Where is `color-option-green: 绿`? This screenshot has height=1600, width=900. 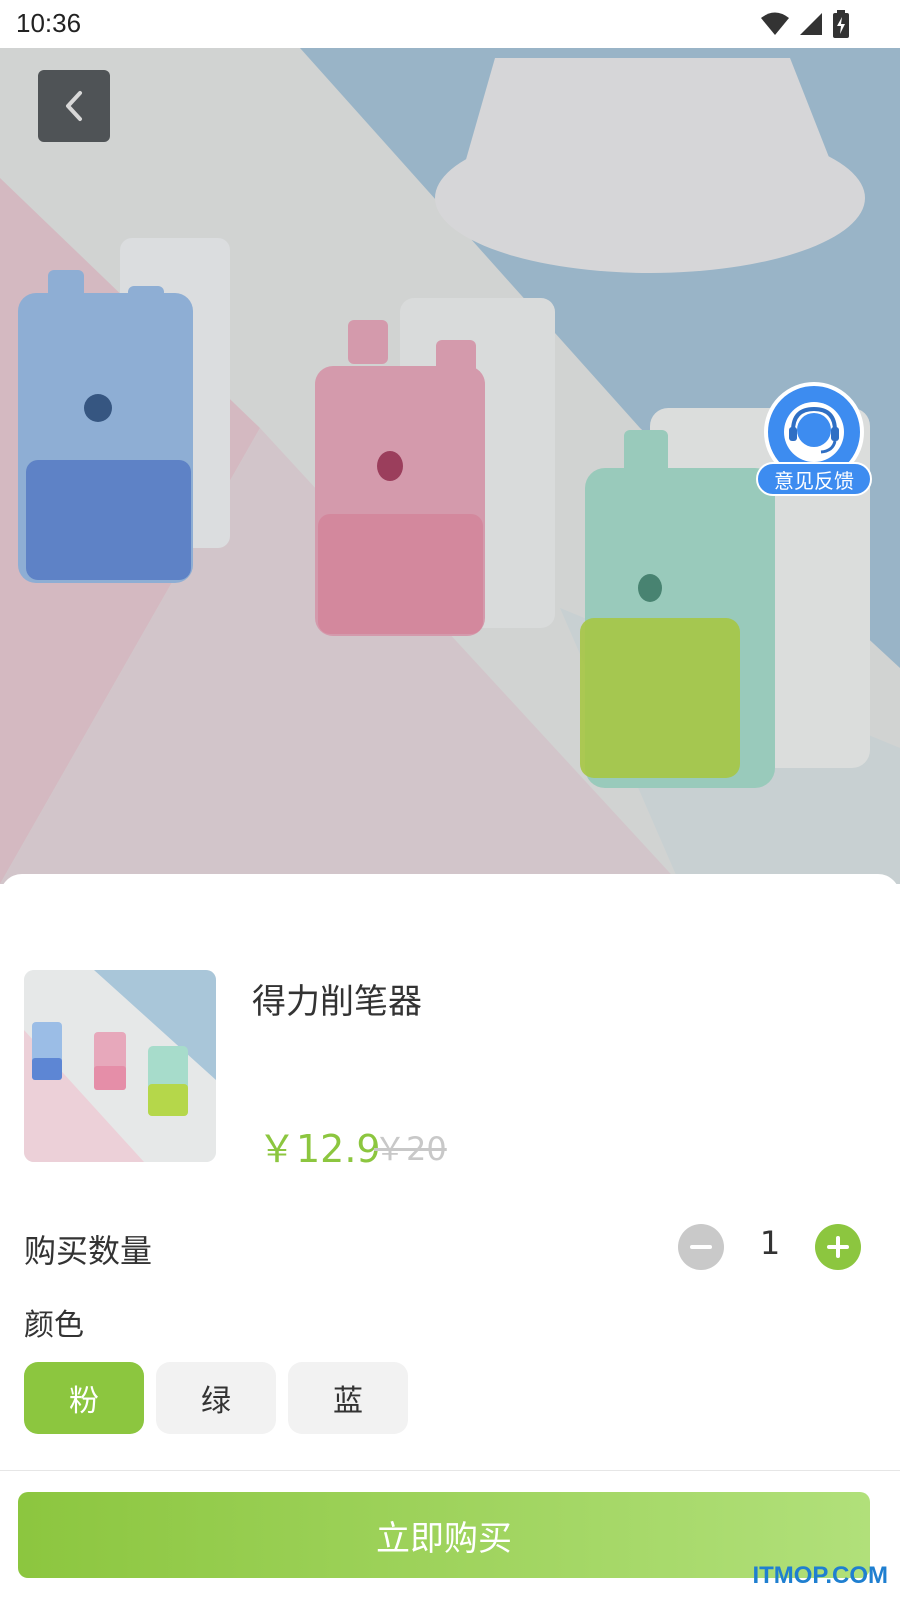
color-option-green: 绿 is located at coordinates (216, 1398).